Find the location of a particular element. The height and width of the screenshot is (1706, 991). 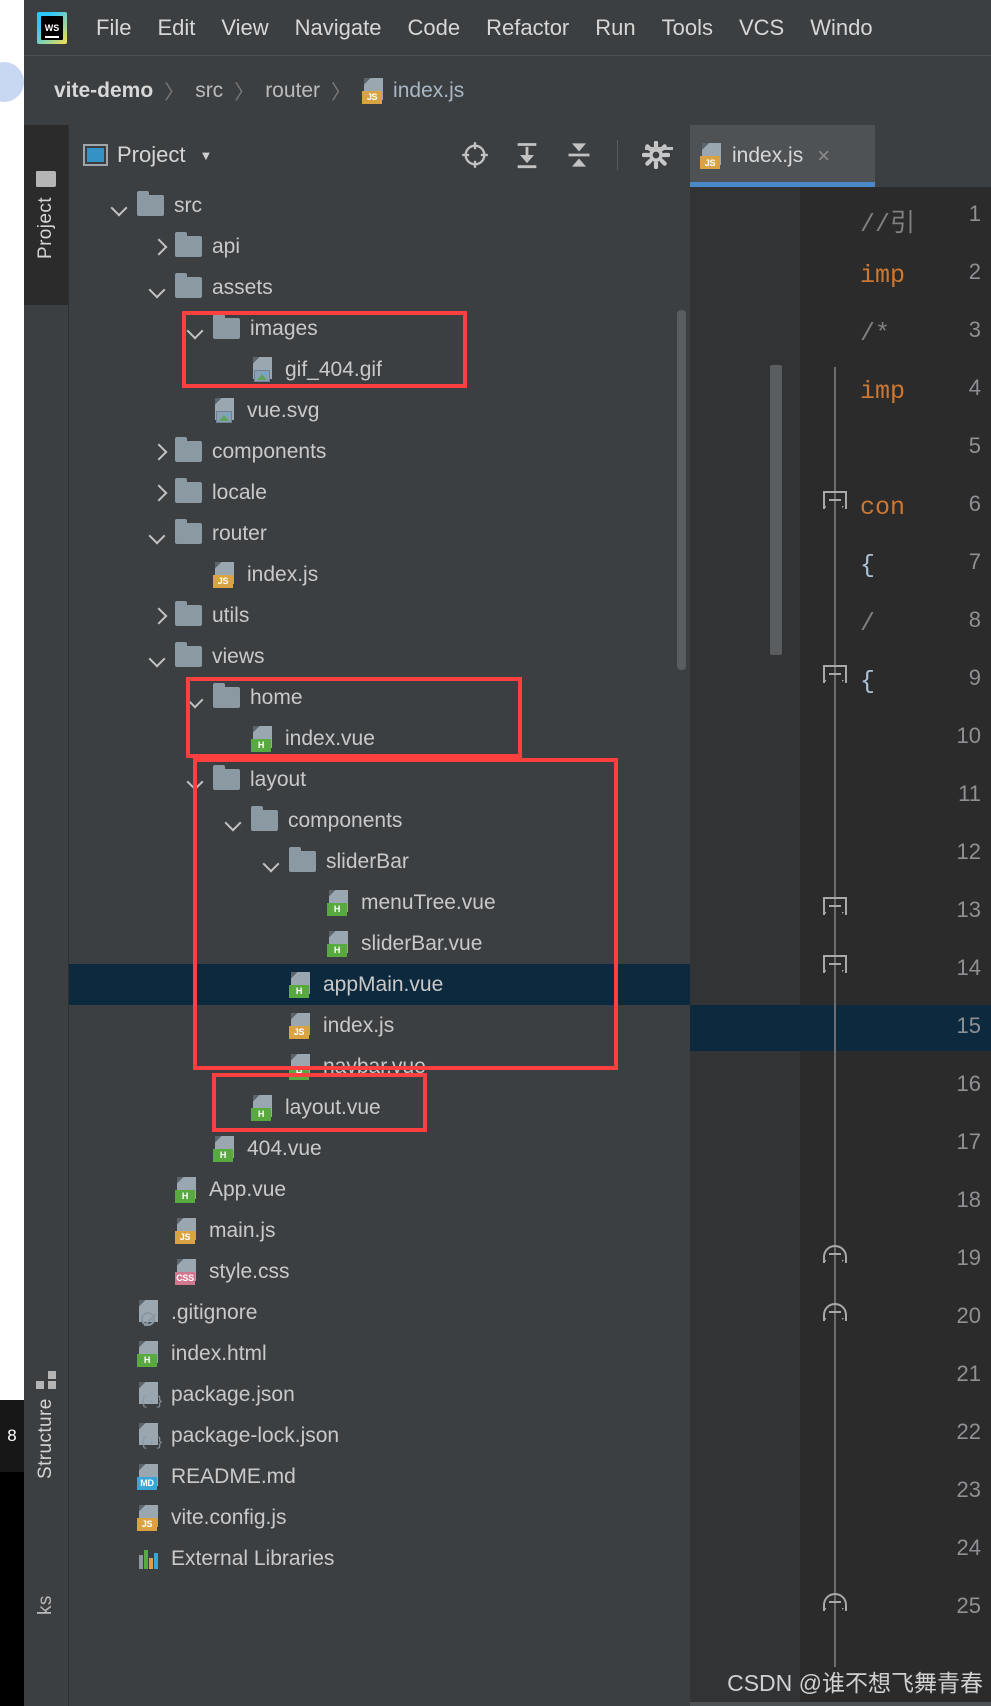

tree-item-label: components is located at coordinates (269, 451).